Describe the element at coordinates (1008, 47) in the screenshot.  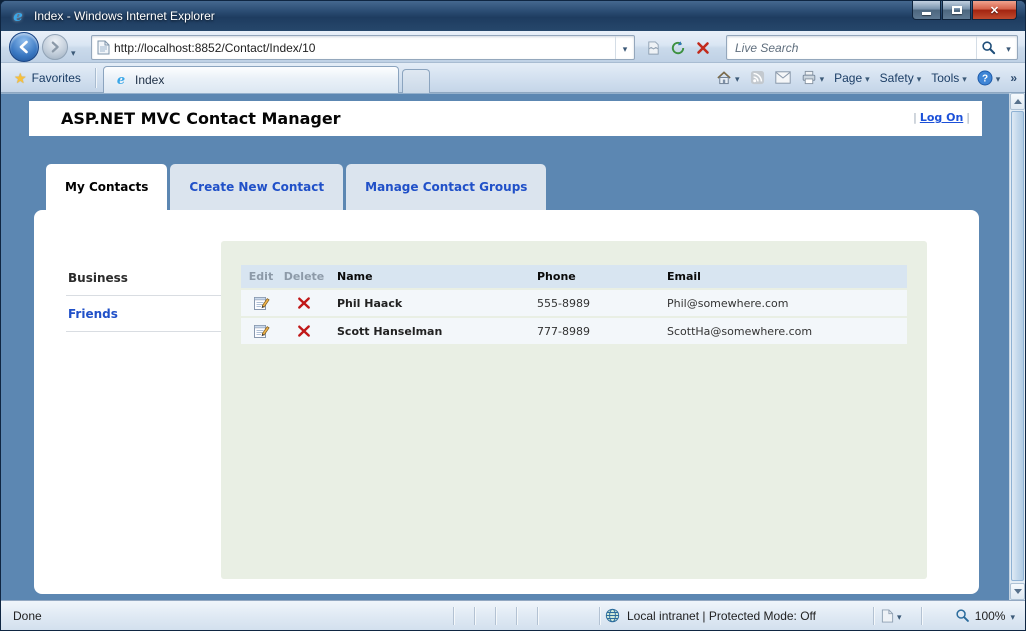
I see `search-options-dropdown` at that location.